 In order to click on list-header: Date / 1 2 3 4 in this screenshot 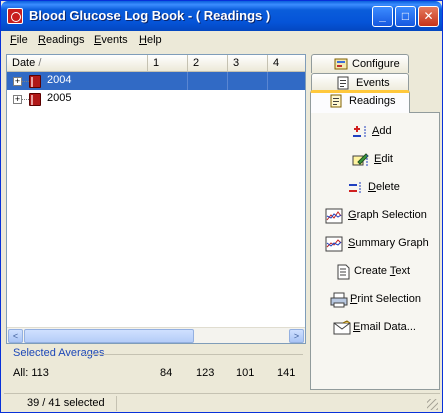, I will do `click(156, 63)`.